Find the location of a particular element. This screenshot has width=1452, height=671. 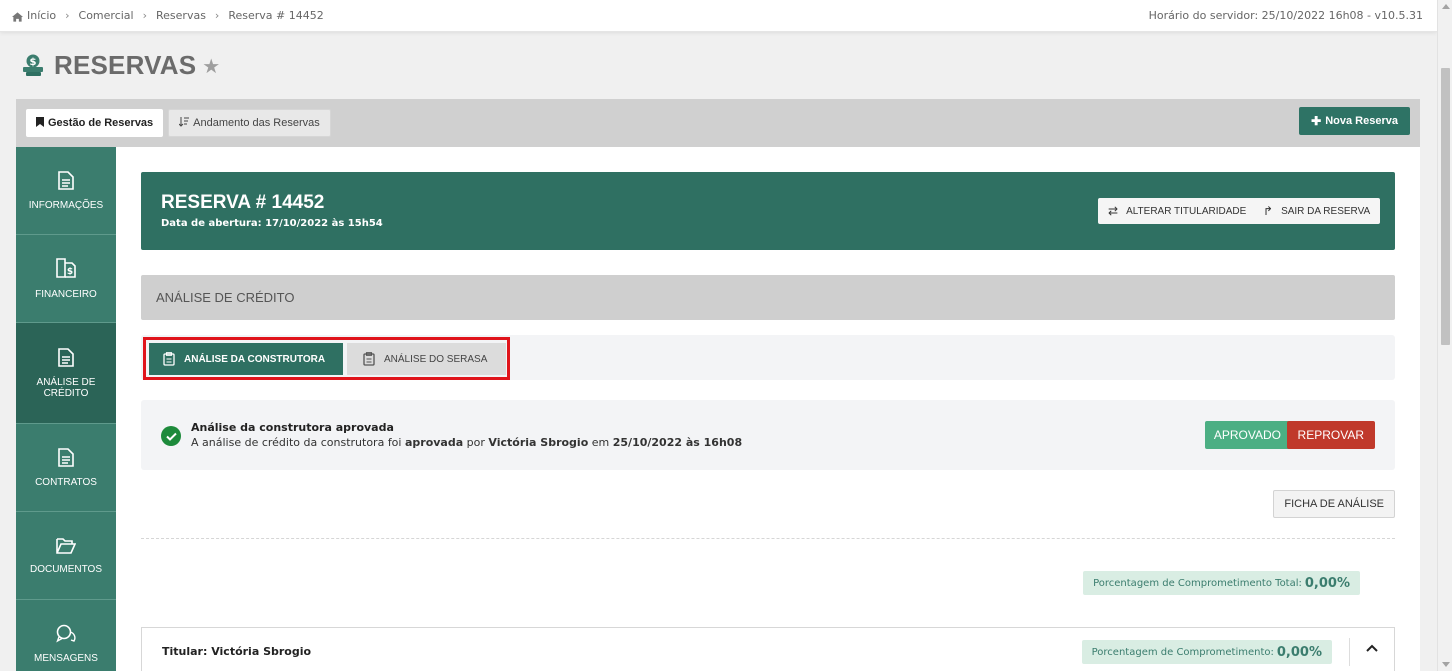

folder-open-icon is located at coordinates (66, 545).